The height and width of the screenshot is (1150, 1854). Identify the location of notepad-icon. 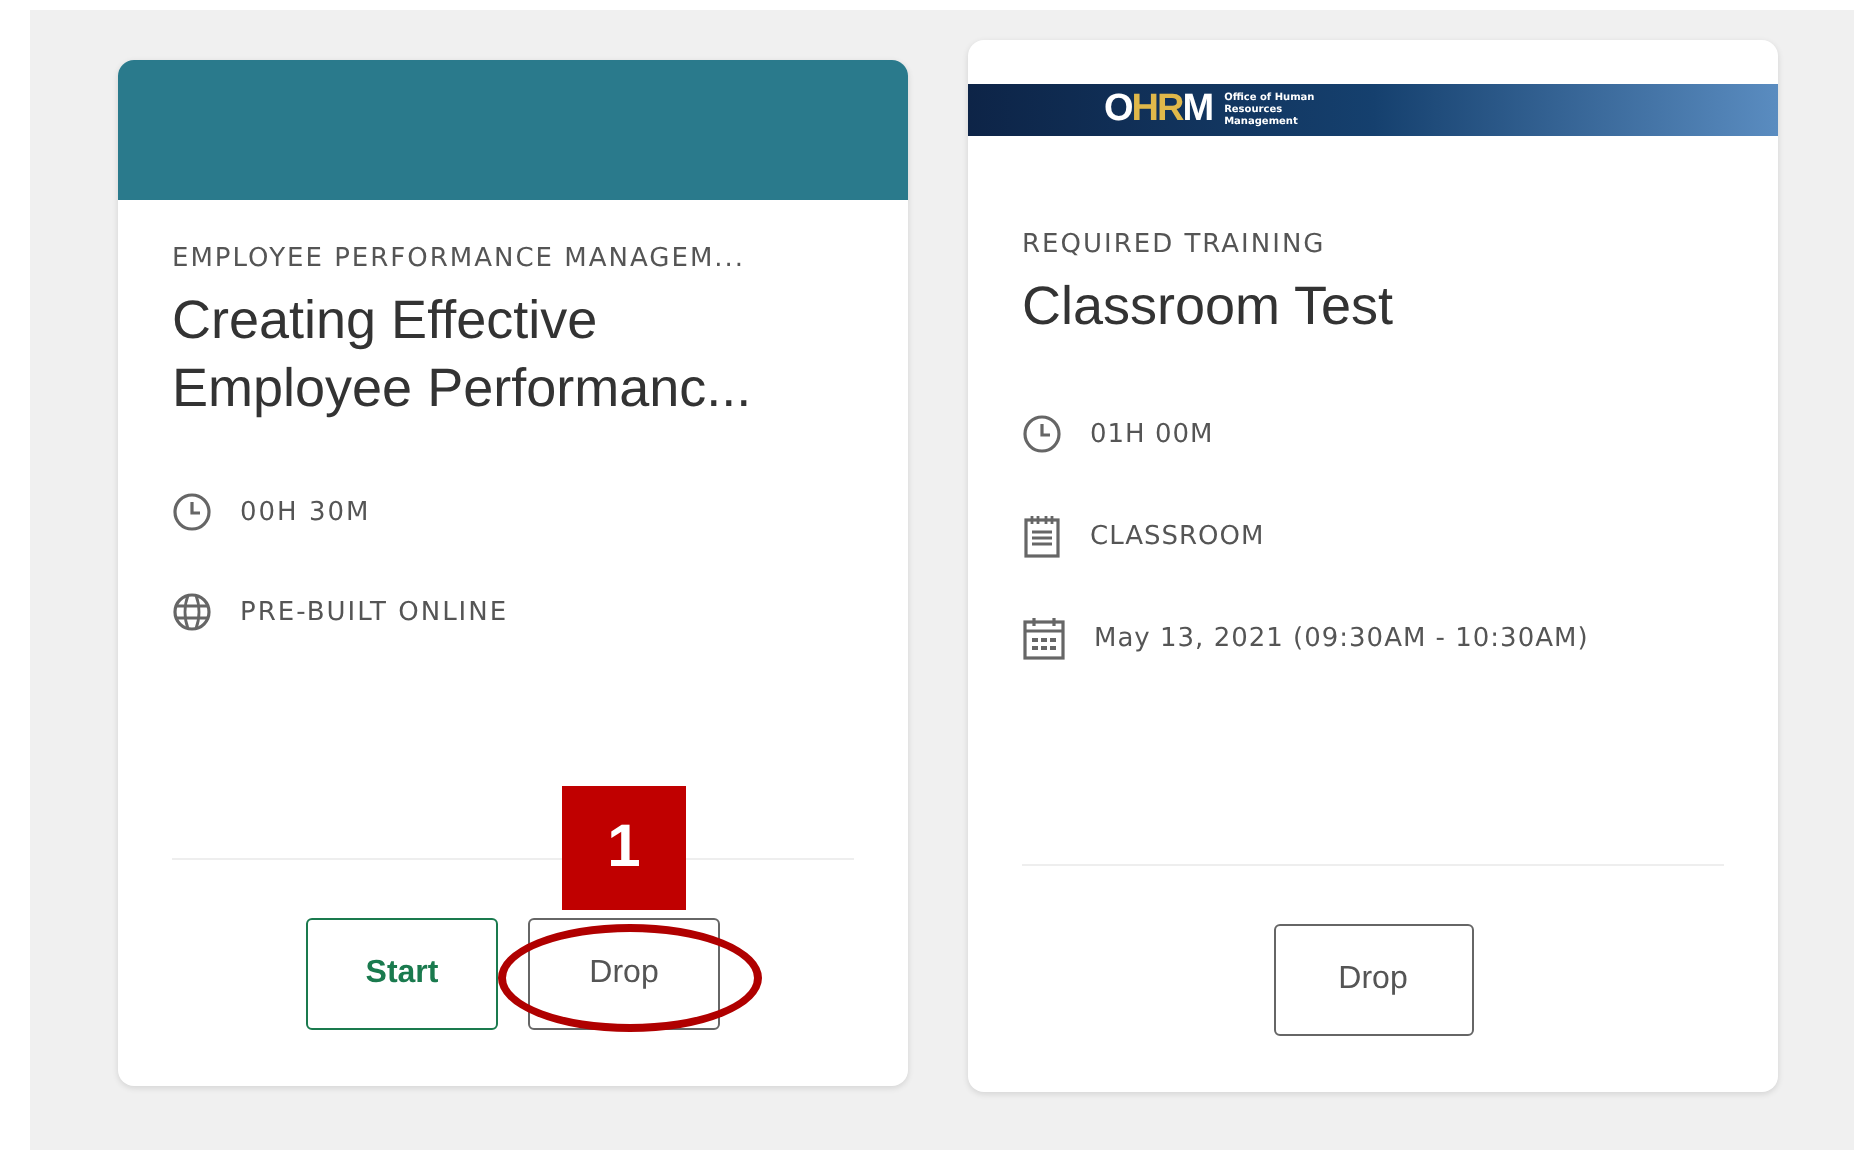
(1042, 536).